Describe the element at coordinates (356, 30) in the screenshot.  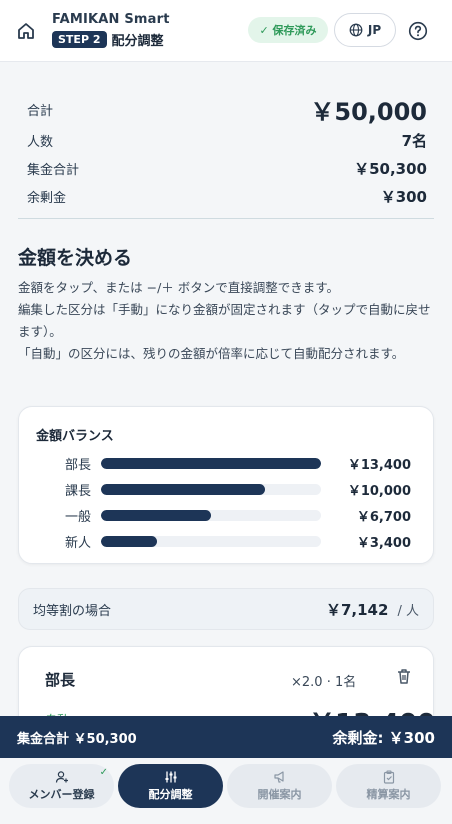
I see `globe-icon` at that location.